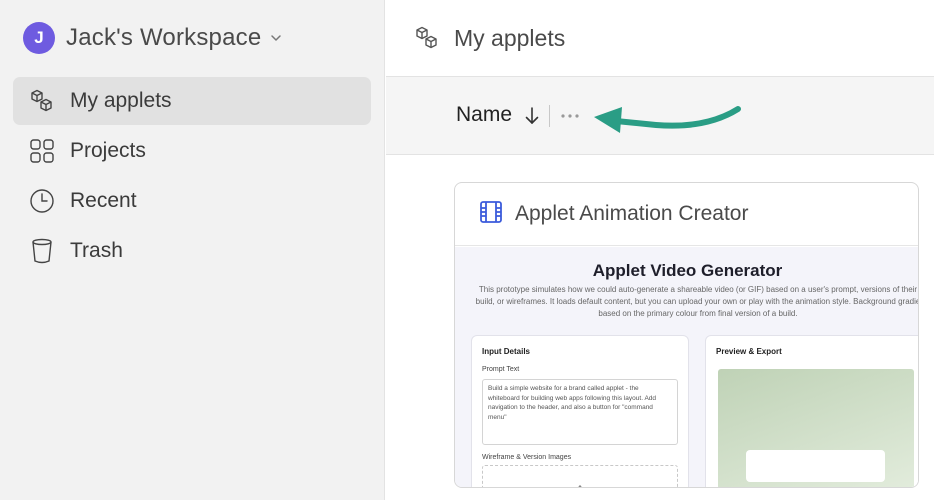 This screenshot has height=500, width=934. Describe the element at coordinates (632, 213) in the screenshot. I see `card-title: Applet Animation Creator` at that location.